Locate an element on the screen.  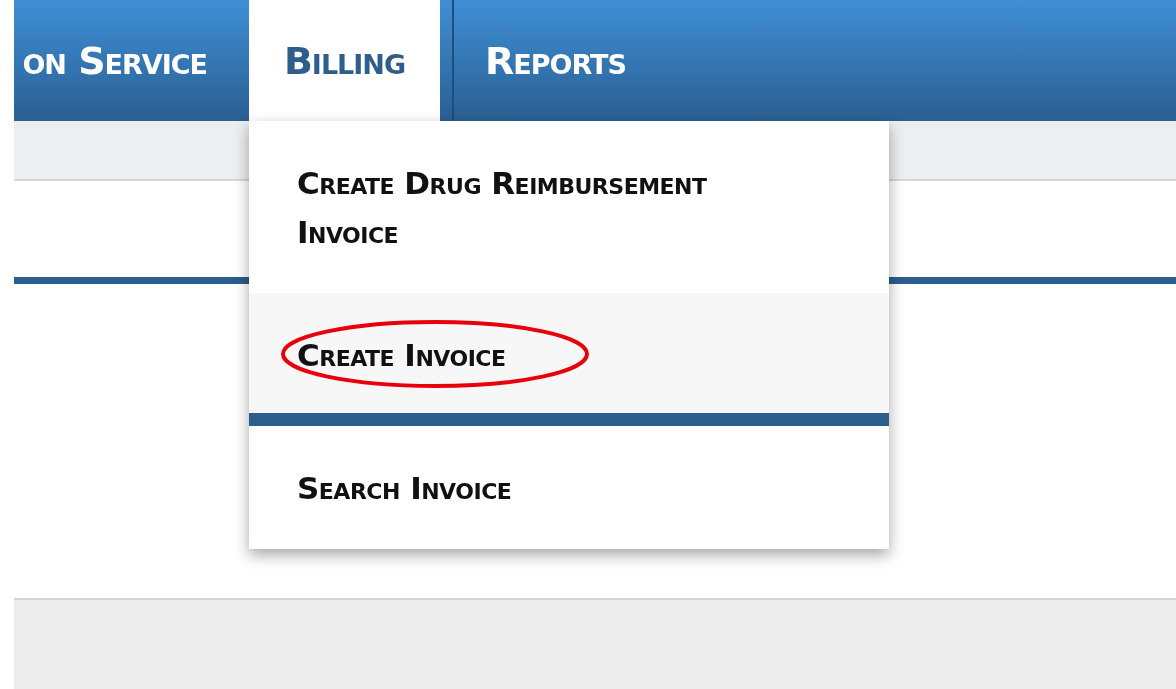
nav-tab: Billing is located at coordinates (344, 60).